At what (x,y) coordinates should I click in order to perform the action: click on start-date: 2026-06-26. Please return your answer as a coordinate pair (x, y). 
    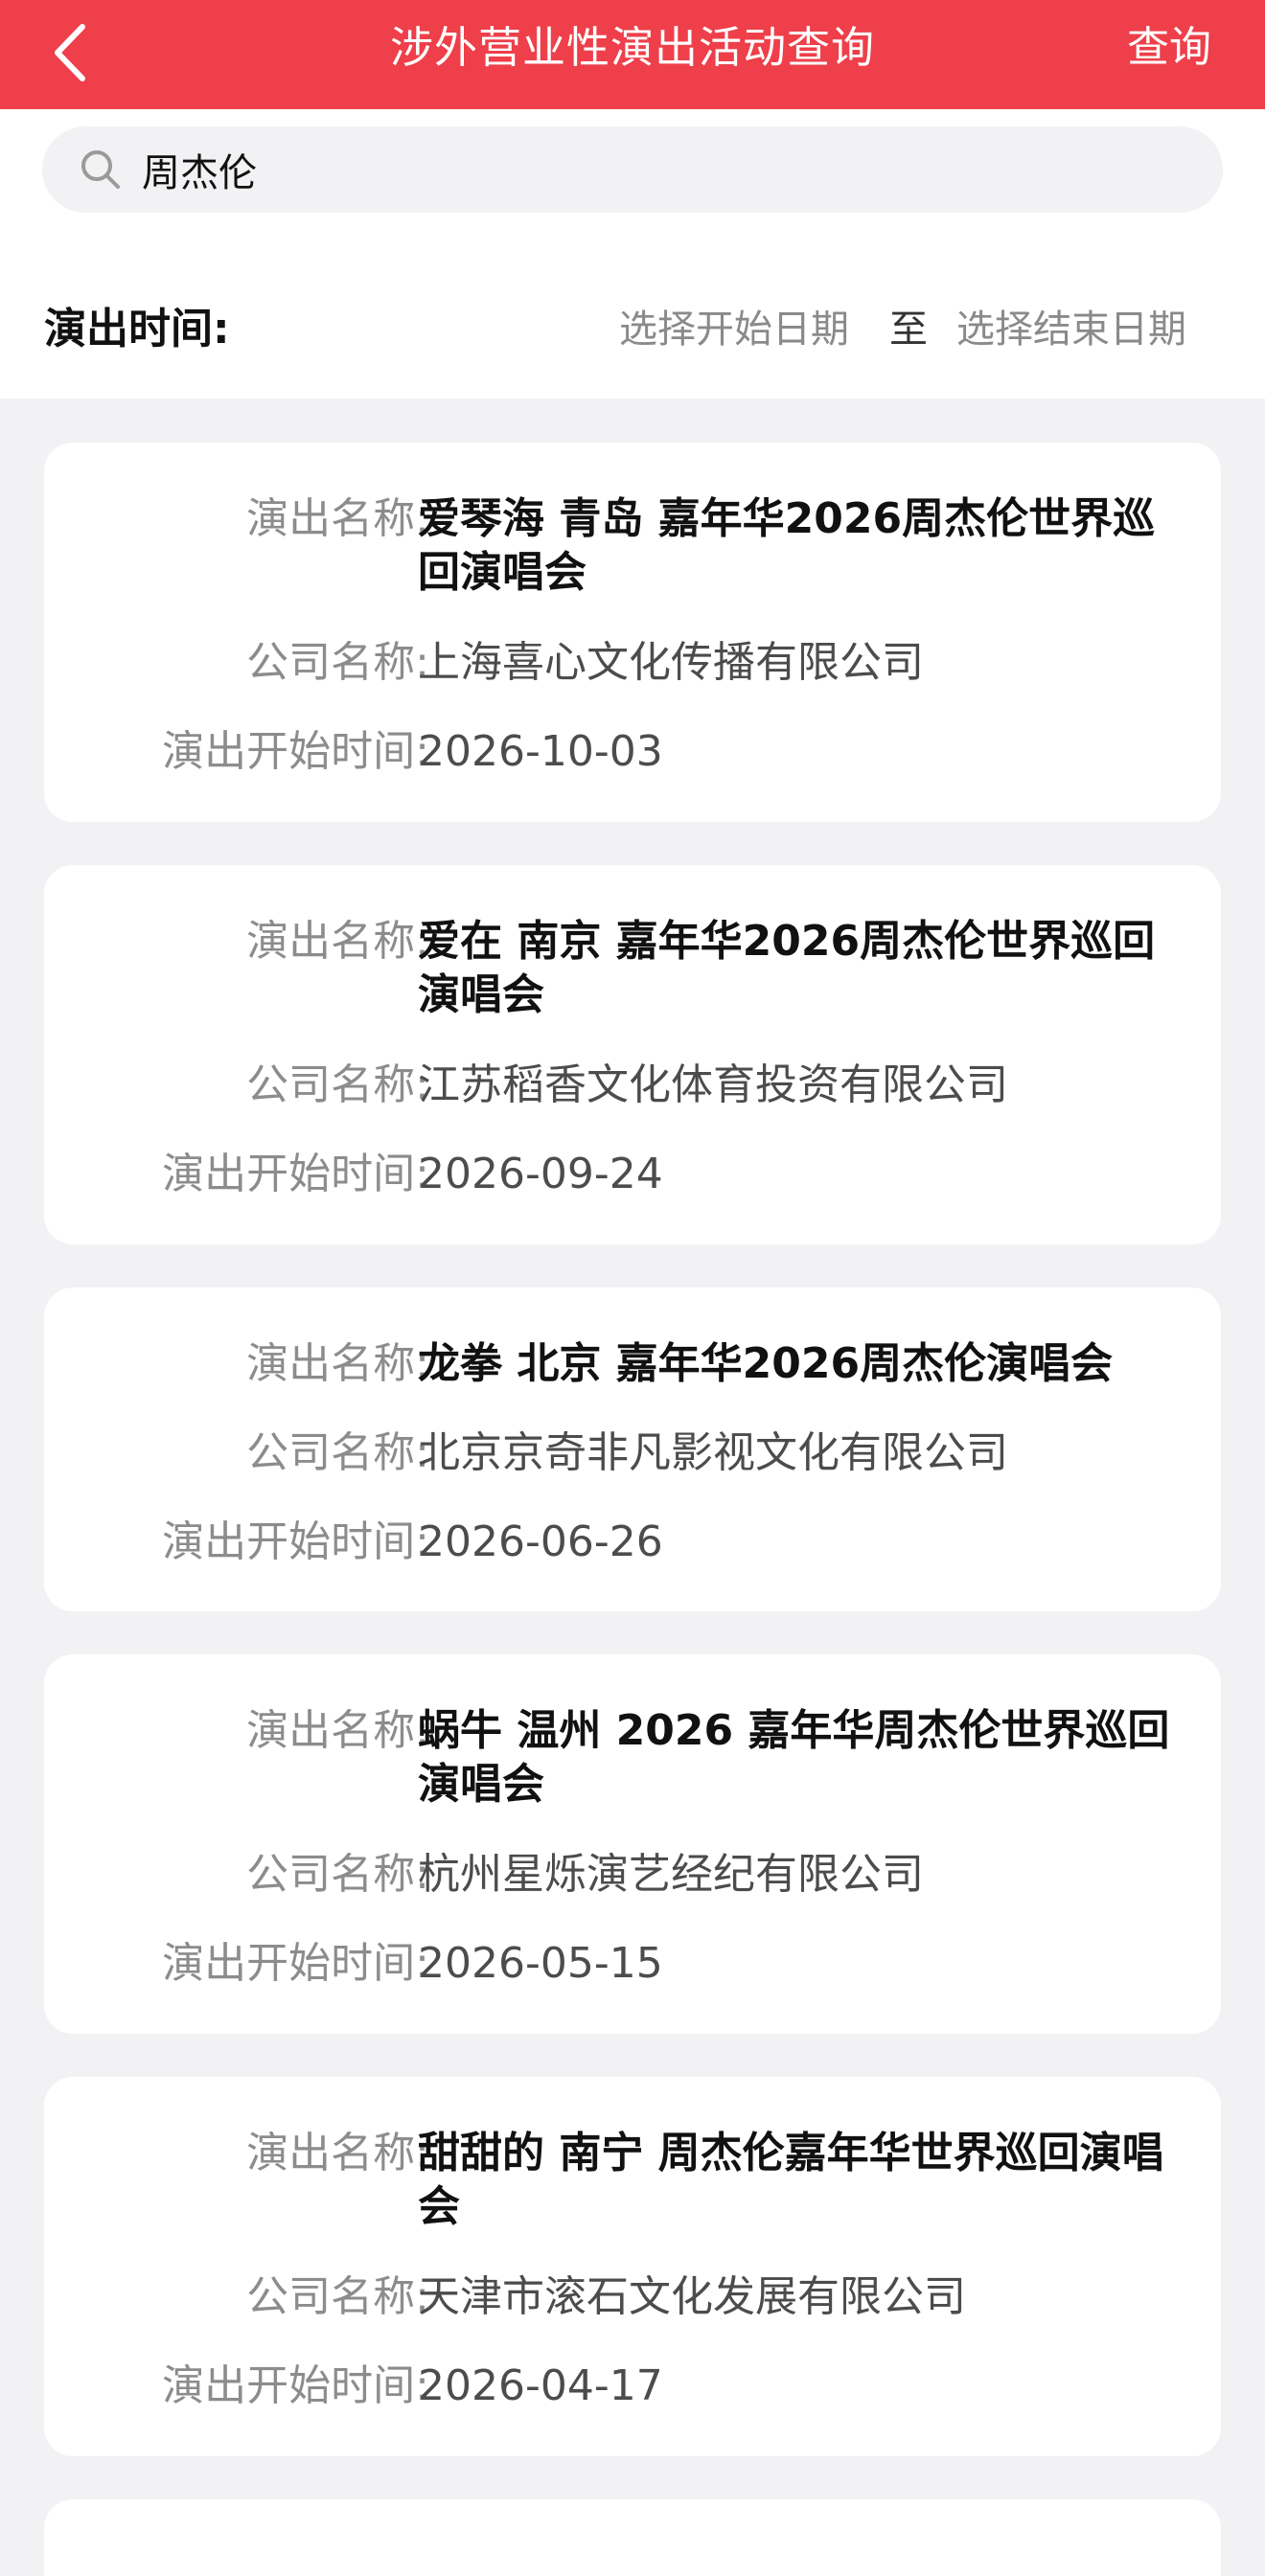
    Looking at the image, I should click on (540, 1541).